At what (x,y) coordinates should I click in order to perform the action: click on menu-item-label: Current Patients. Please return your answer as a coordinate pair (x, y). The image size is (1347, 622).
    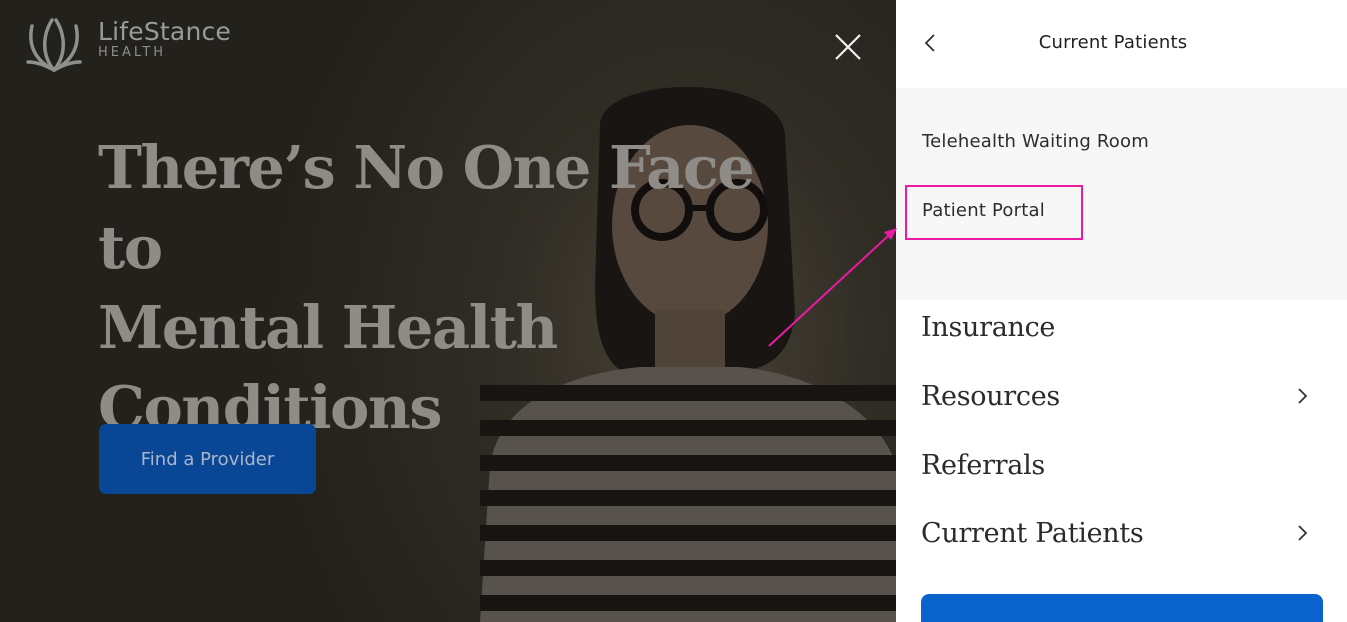
    Looking at the image, I should click on (1032, 533).